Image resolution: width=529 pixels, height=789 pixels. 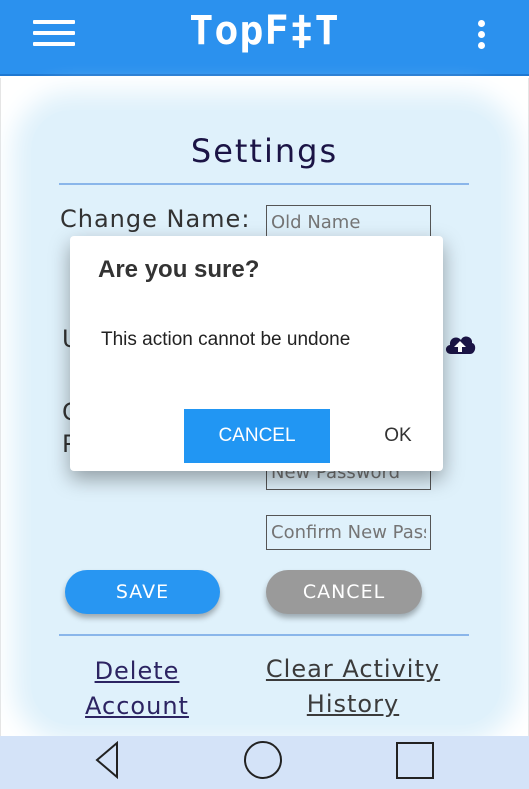 What do you see at coordinates (344, 592) in the screenshot?
I see `cancel-button: CANCEL` at bounding box center [344, 592].